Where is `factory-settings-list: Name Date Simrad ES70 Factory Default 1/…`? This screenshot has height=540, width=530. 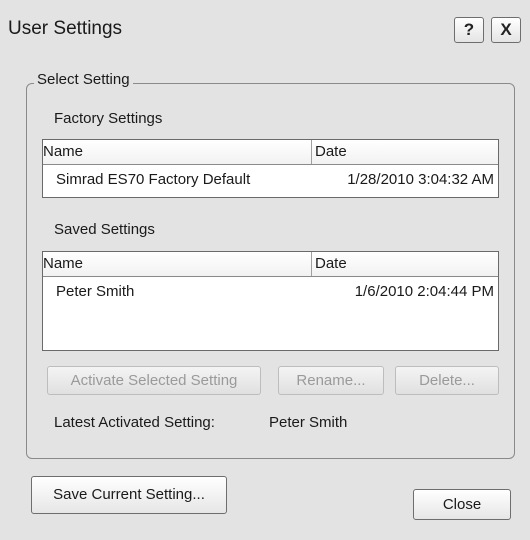
factory-settings-list: Name Date Simrad ES70 Factory Default 1/… is located at coordinates (270, 168).